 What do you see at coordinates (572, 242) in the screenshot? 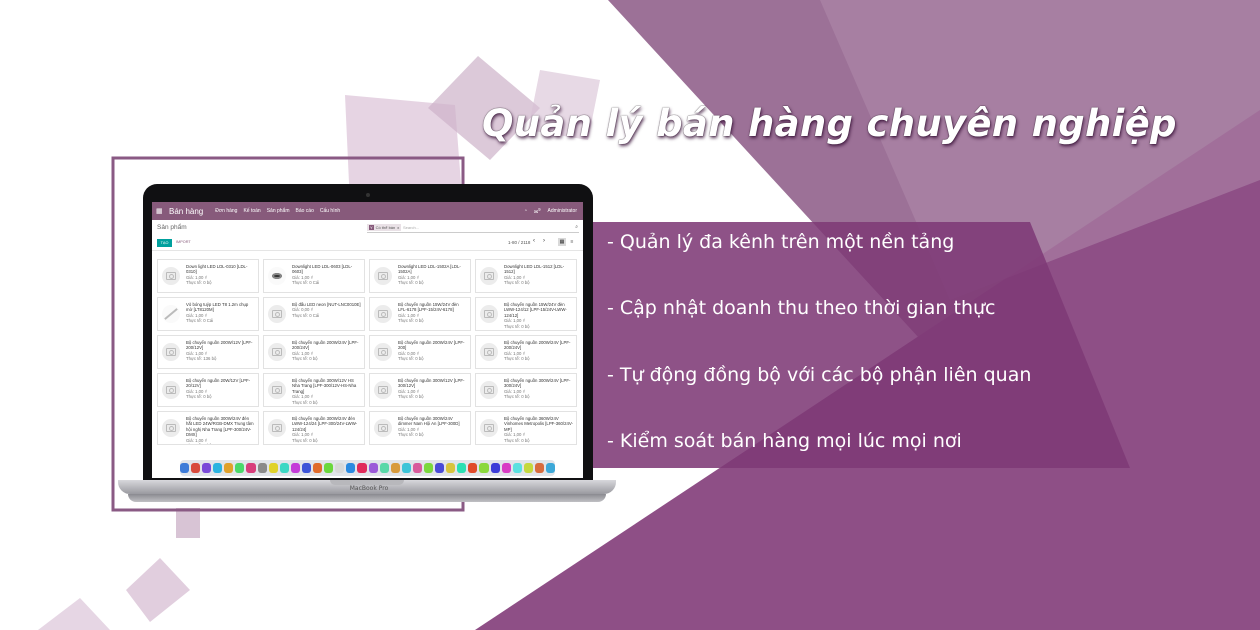
I see `list-view-icon: ≡` at bounding box center [572, 242].